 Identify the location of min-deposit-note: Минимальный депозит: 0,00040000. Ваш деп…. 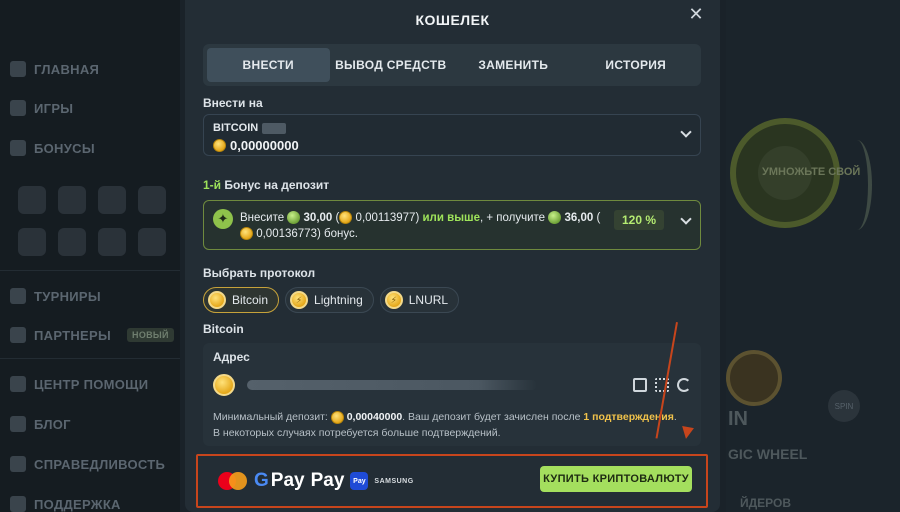
(448, 425).